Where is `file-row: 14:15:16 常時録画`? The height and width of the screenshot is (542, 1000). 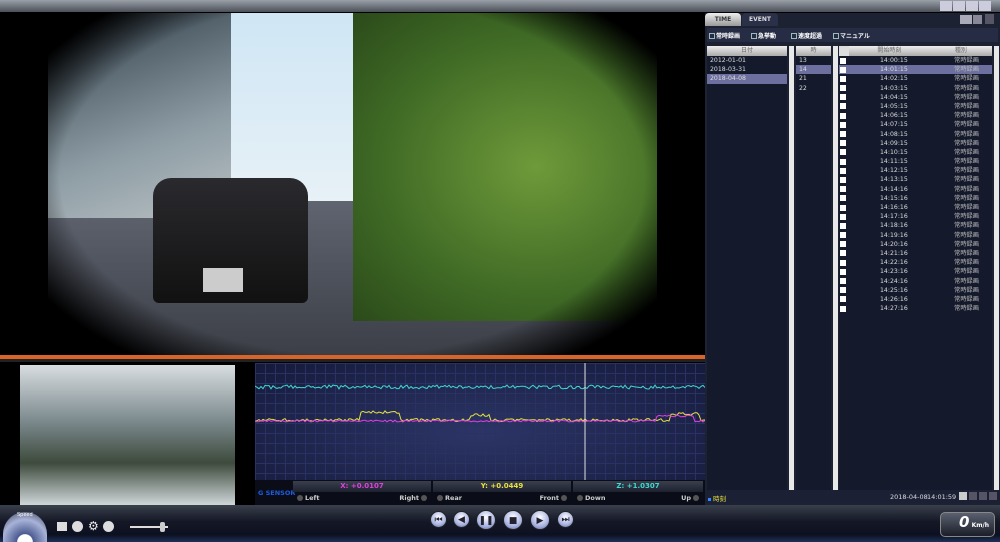 file-row: 14:15:16 常時録画 is located at coordinates (915, 198).